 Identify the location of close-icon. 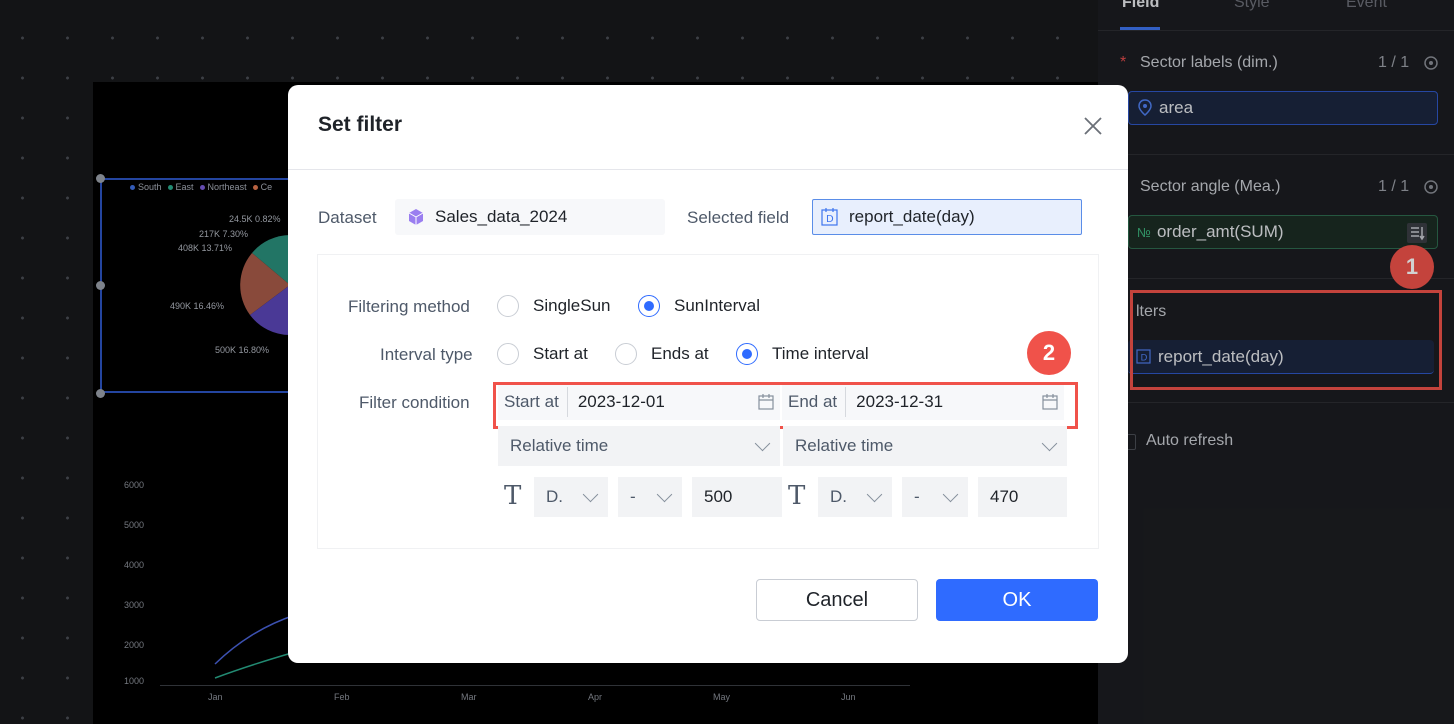
(1093, 126).